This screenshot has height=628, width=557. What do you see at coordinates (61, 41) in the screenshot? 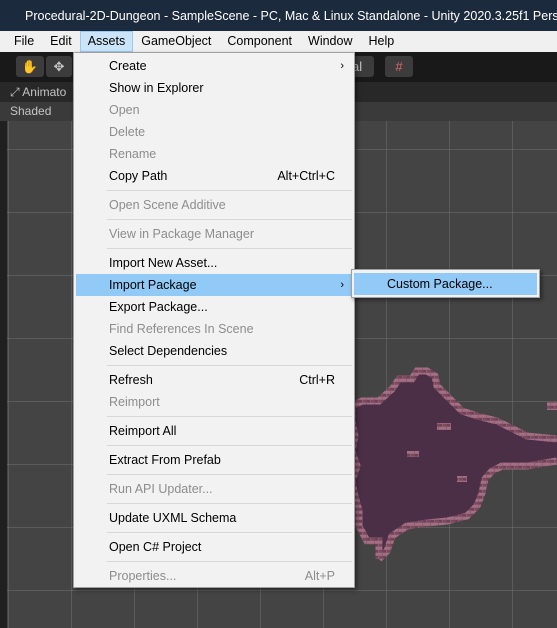
I see `menu-edit: Edit` at bounding box center [61, 41].